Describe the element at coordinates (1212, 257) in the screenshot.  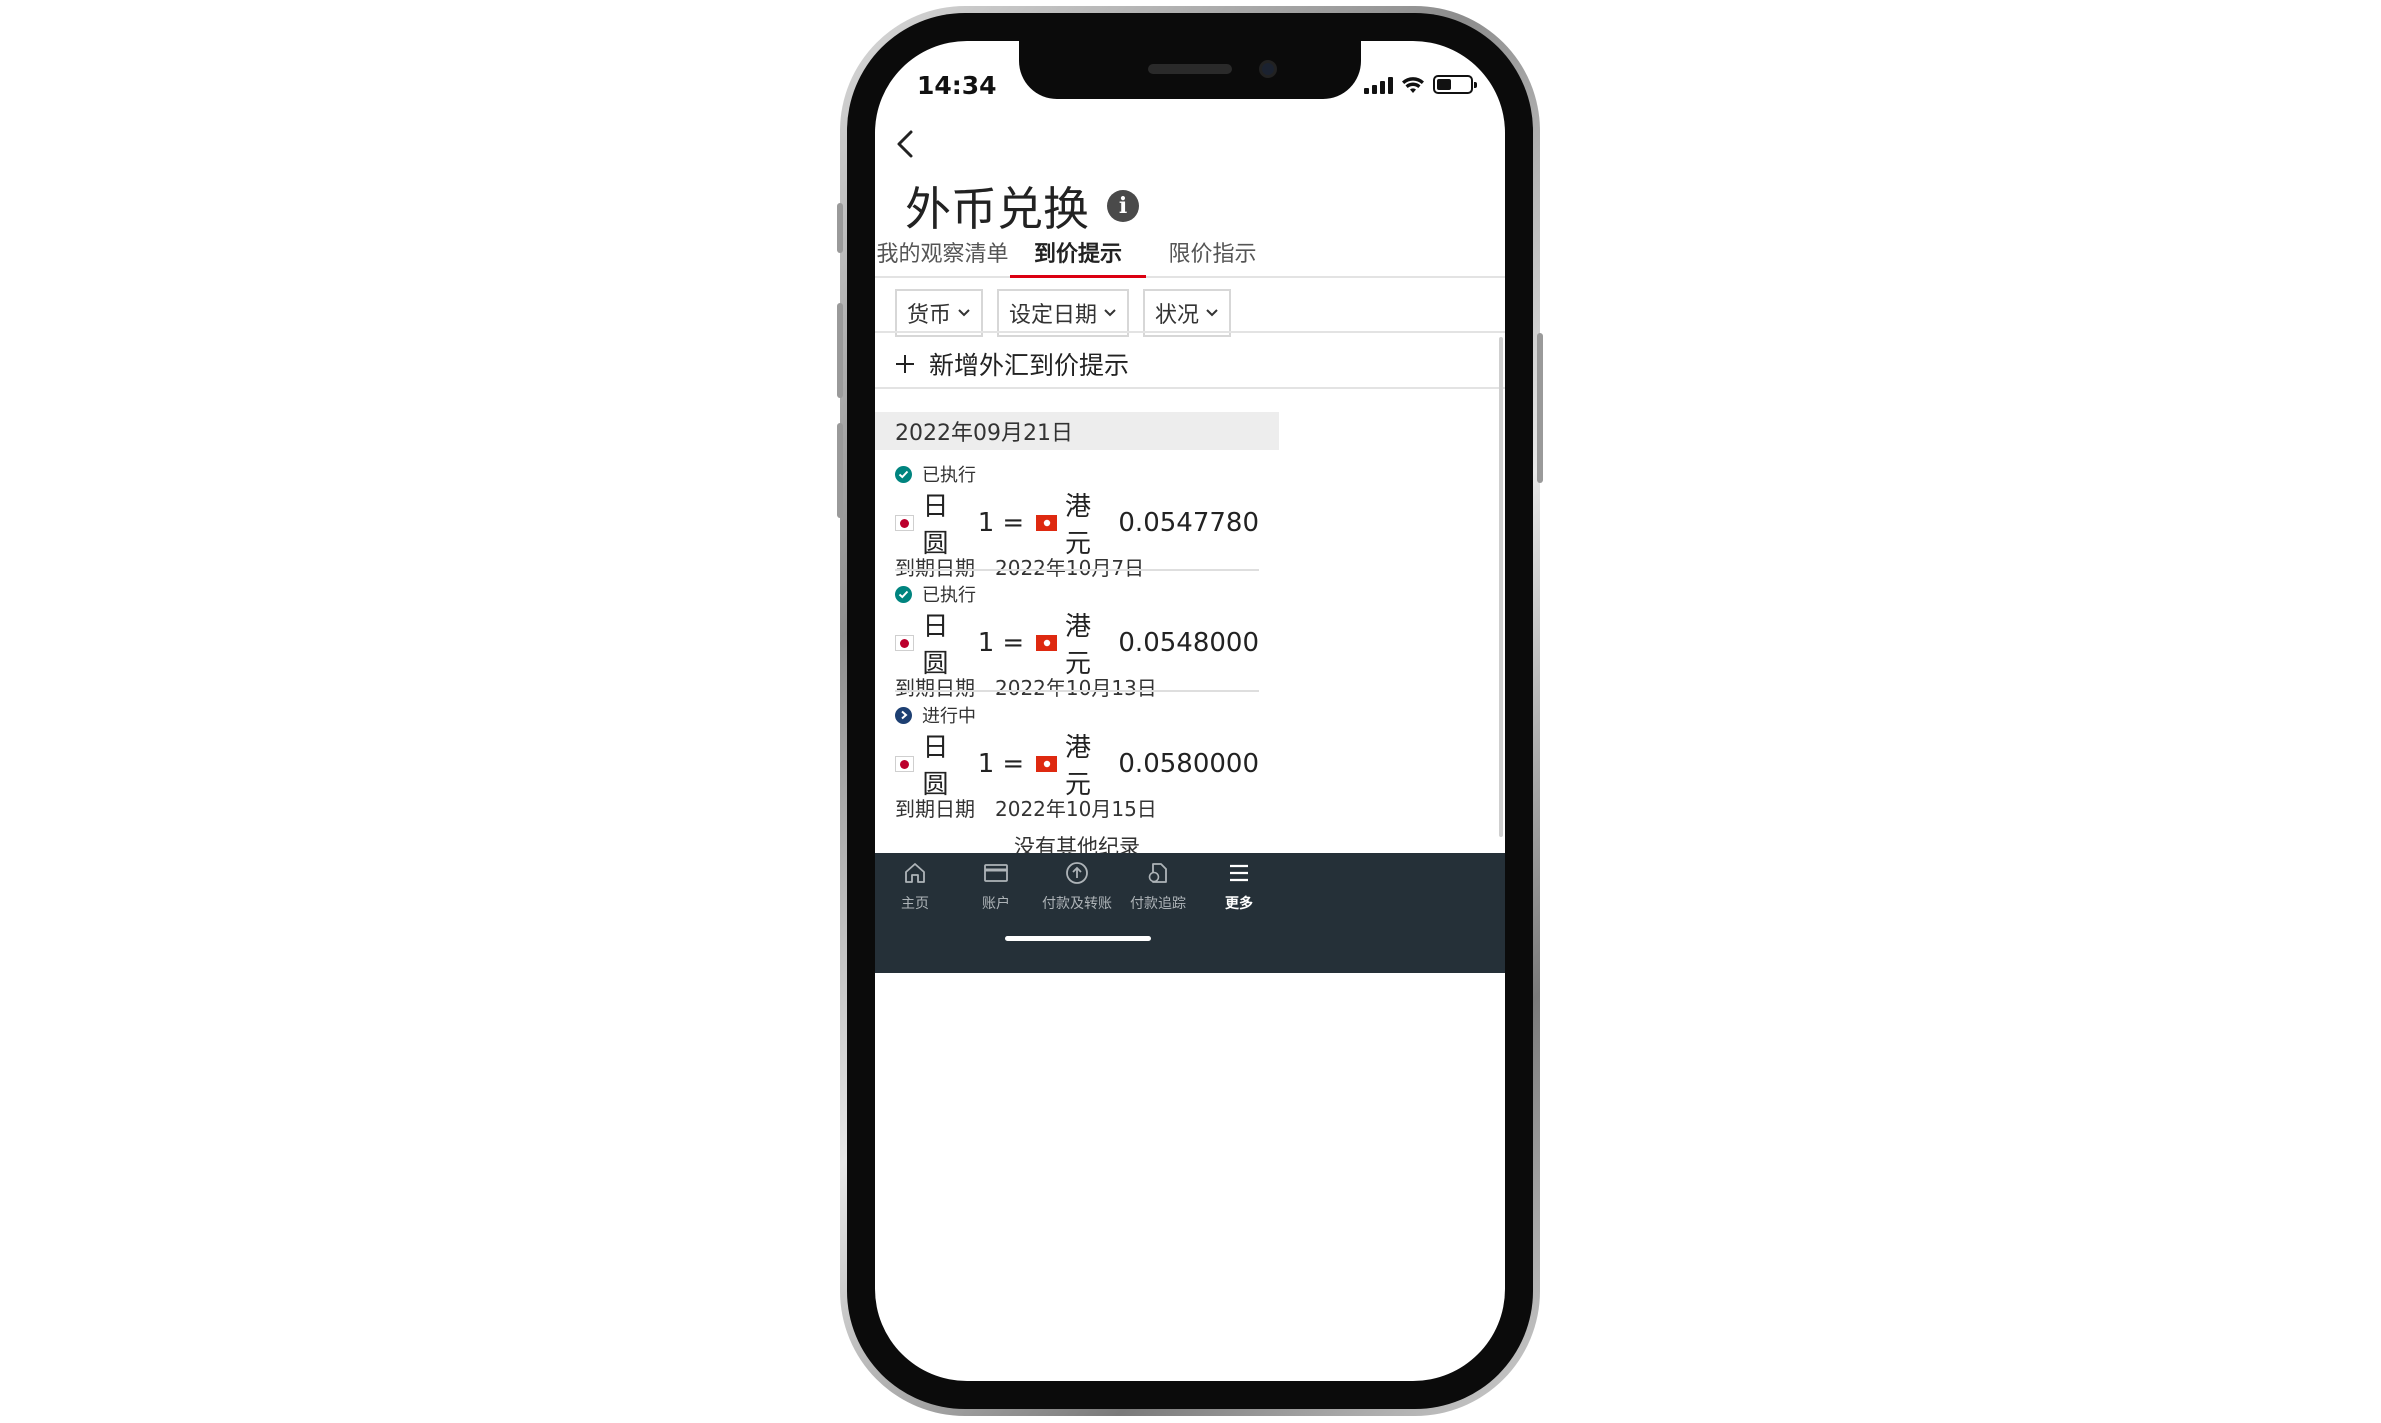
I see `tab-limit-orders: 限价指示` at that location.